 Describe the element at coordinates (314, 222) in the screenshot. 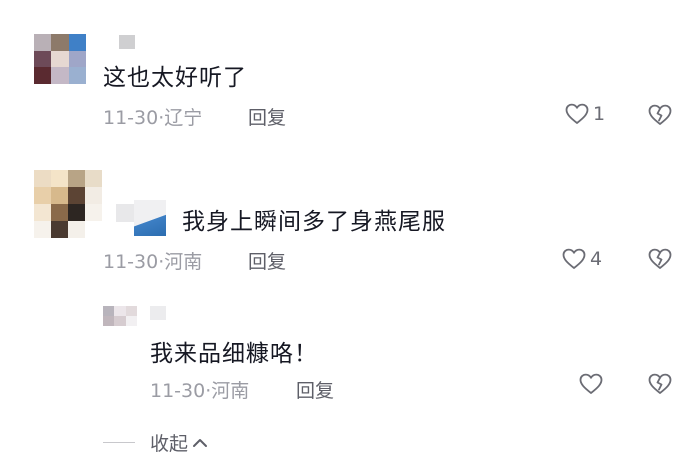

I see `comment-text: 我身上瞬间多了身燕尾服` at that location.